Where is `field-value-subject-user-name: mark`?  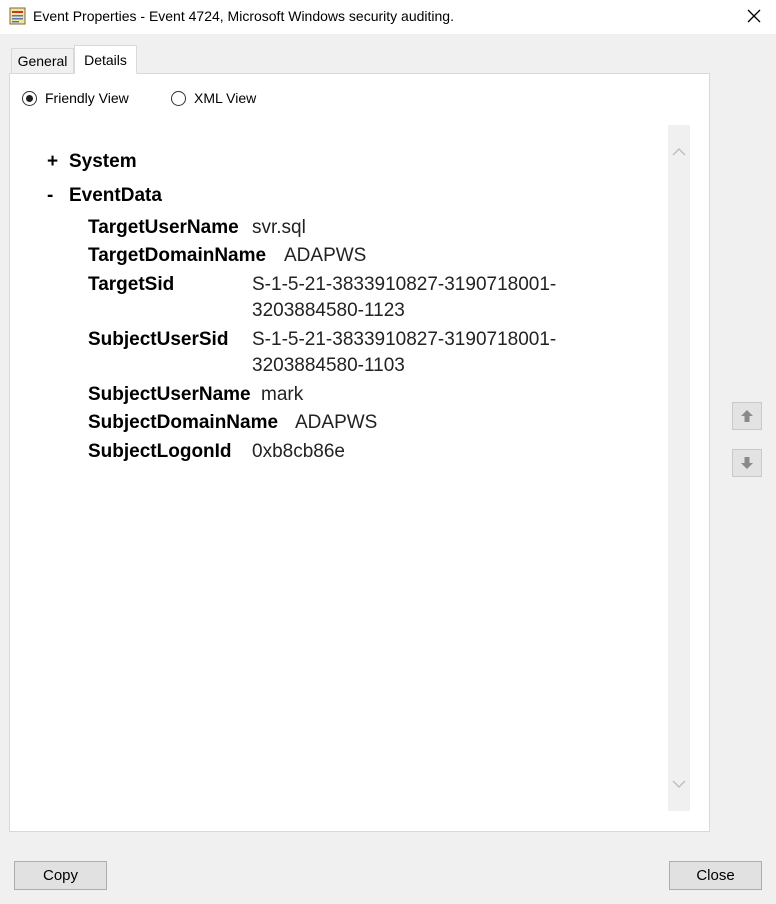
field-value-subject-user-name: mark is located at coordinates (282, 394).